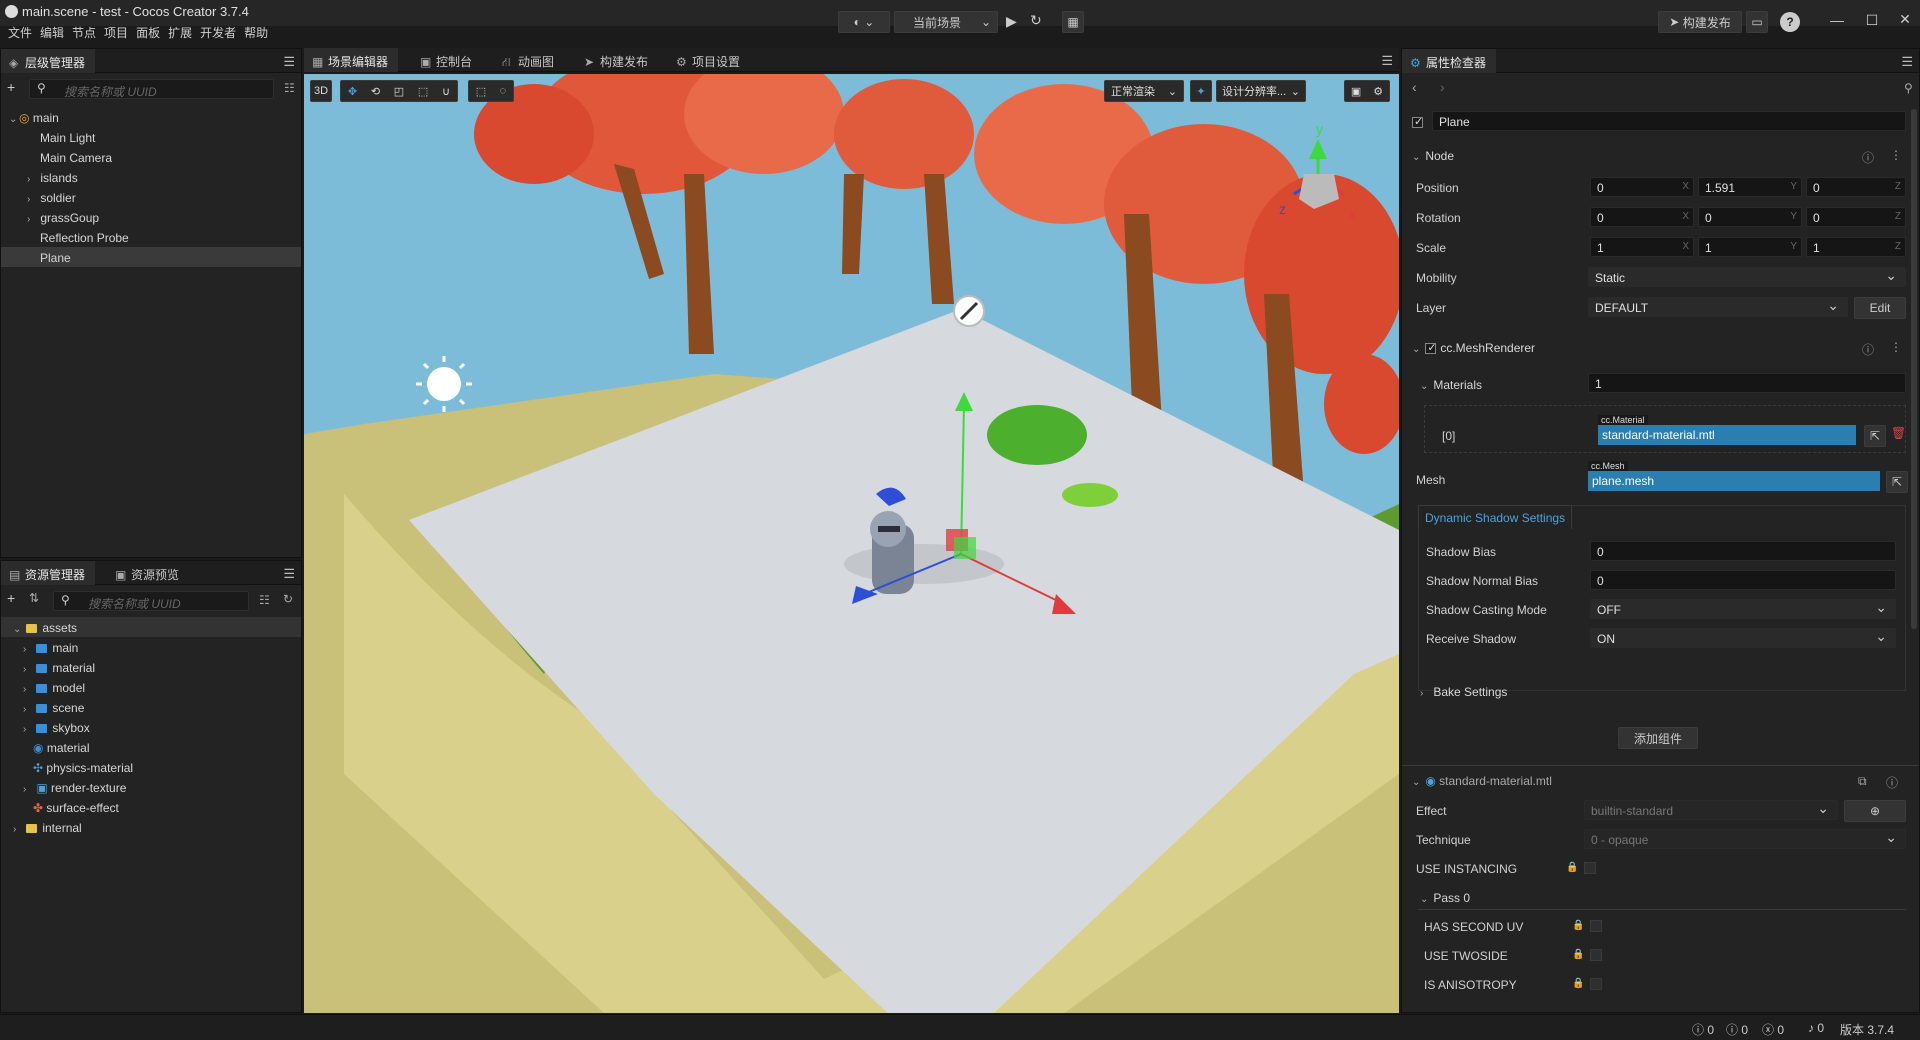 Image resolution: width=1920 pixels, height=1040 pixels. Describe the element at coordinates (1862, 781) in the screenshot. I see `copy-icon: ⧉` at that location.